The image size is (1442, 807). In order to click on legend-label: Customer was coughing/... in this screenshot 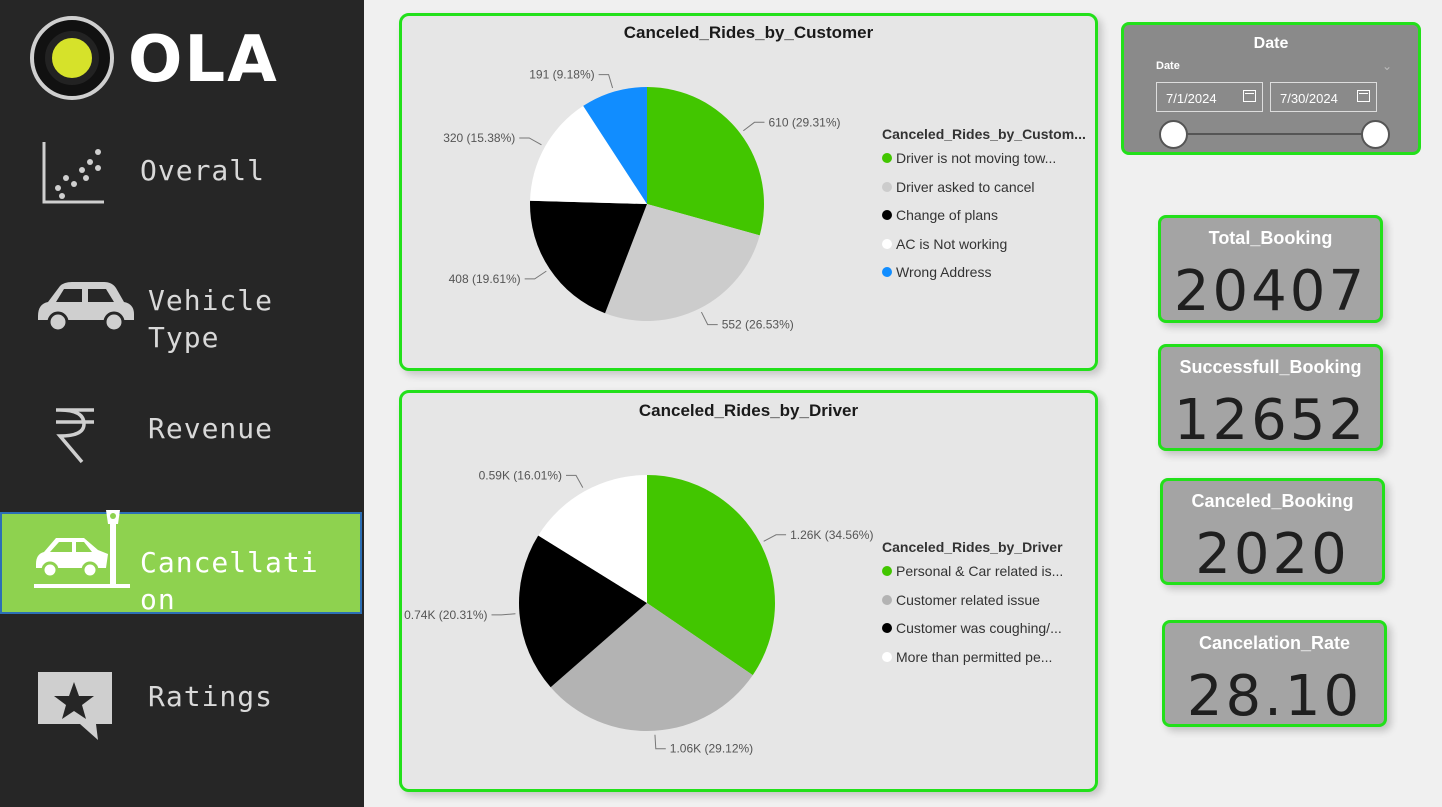, I will do `click(979, 628)`.